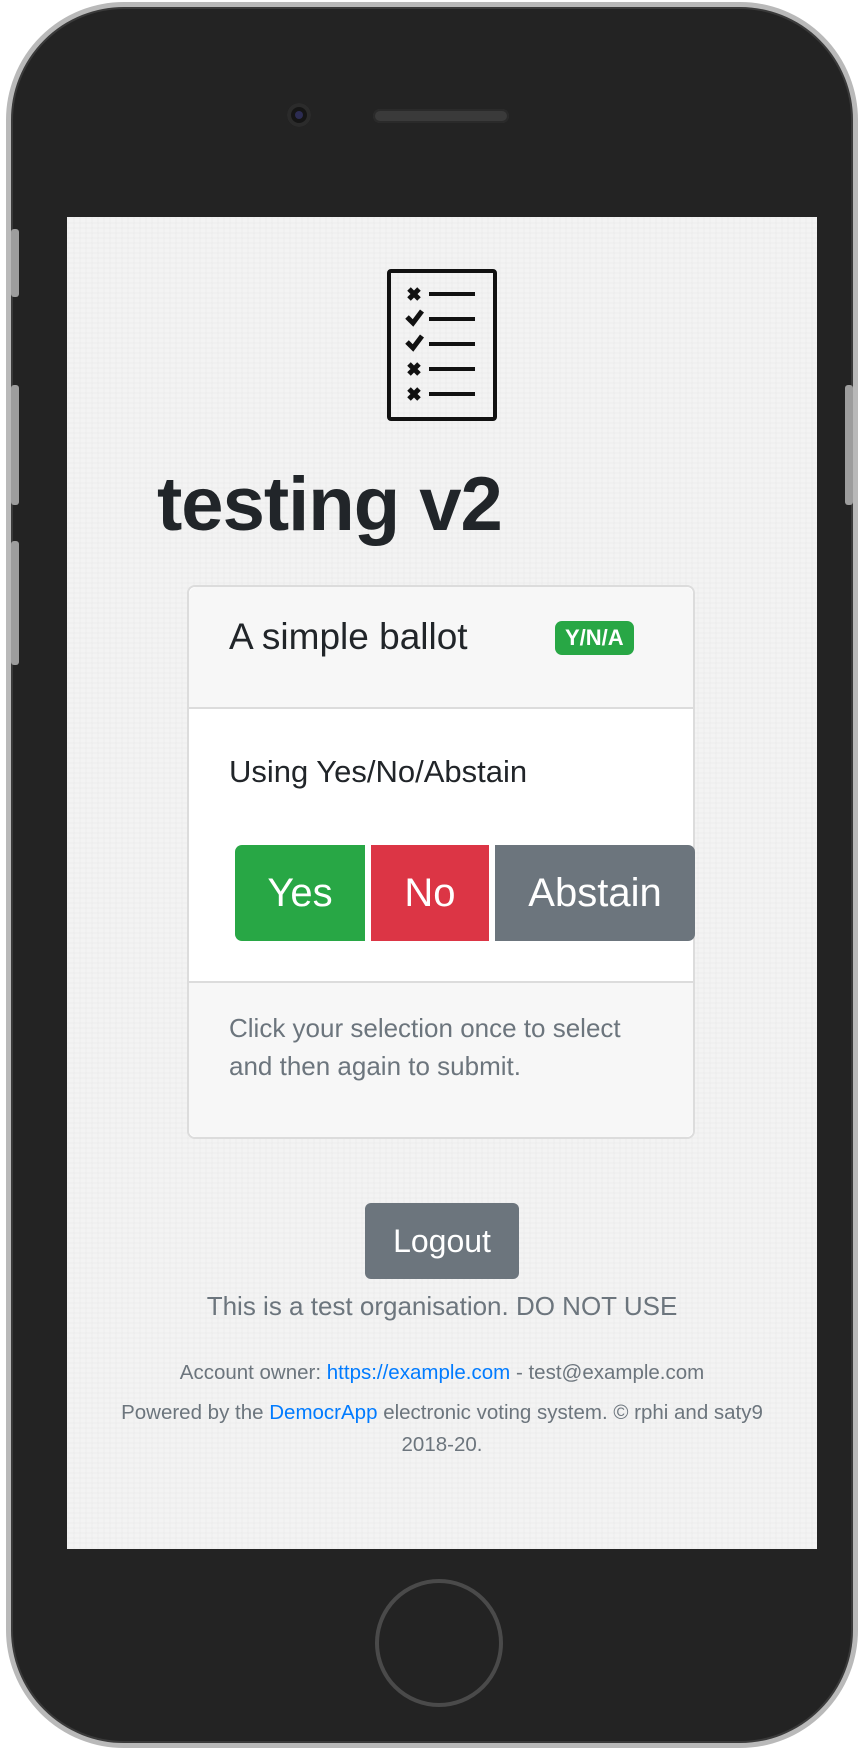  What do you see at coordinates (348, 636) in the screenshot?
I see `ballot-title: A simple ballot` at bounding box center [348, 636].